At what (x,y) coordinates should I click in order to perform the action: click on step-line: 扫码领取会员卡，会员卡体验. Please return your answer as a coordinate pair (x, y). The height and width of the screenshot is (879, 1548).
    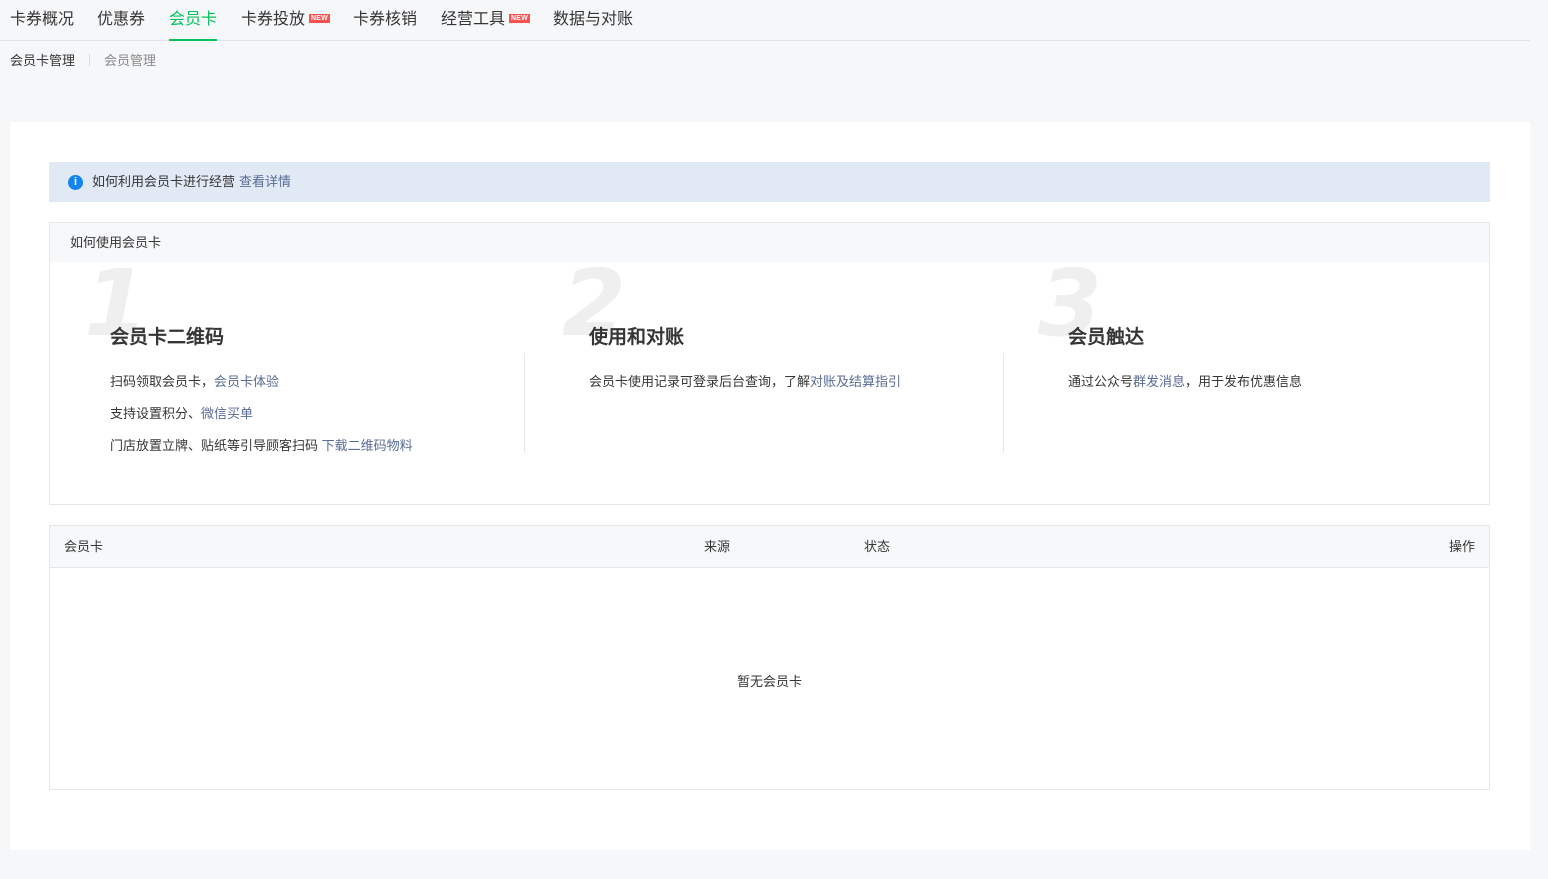
    Looking at the image, I should click on (195, 381).